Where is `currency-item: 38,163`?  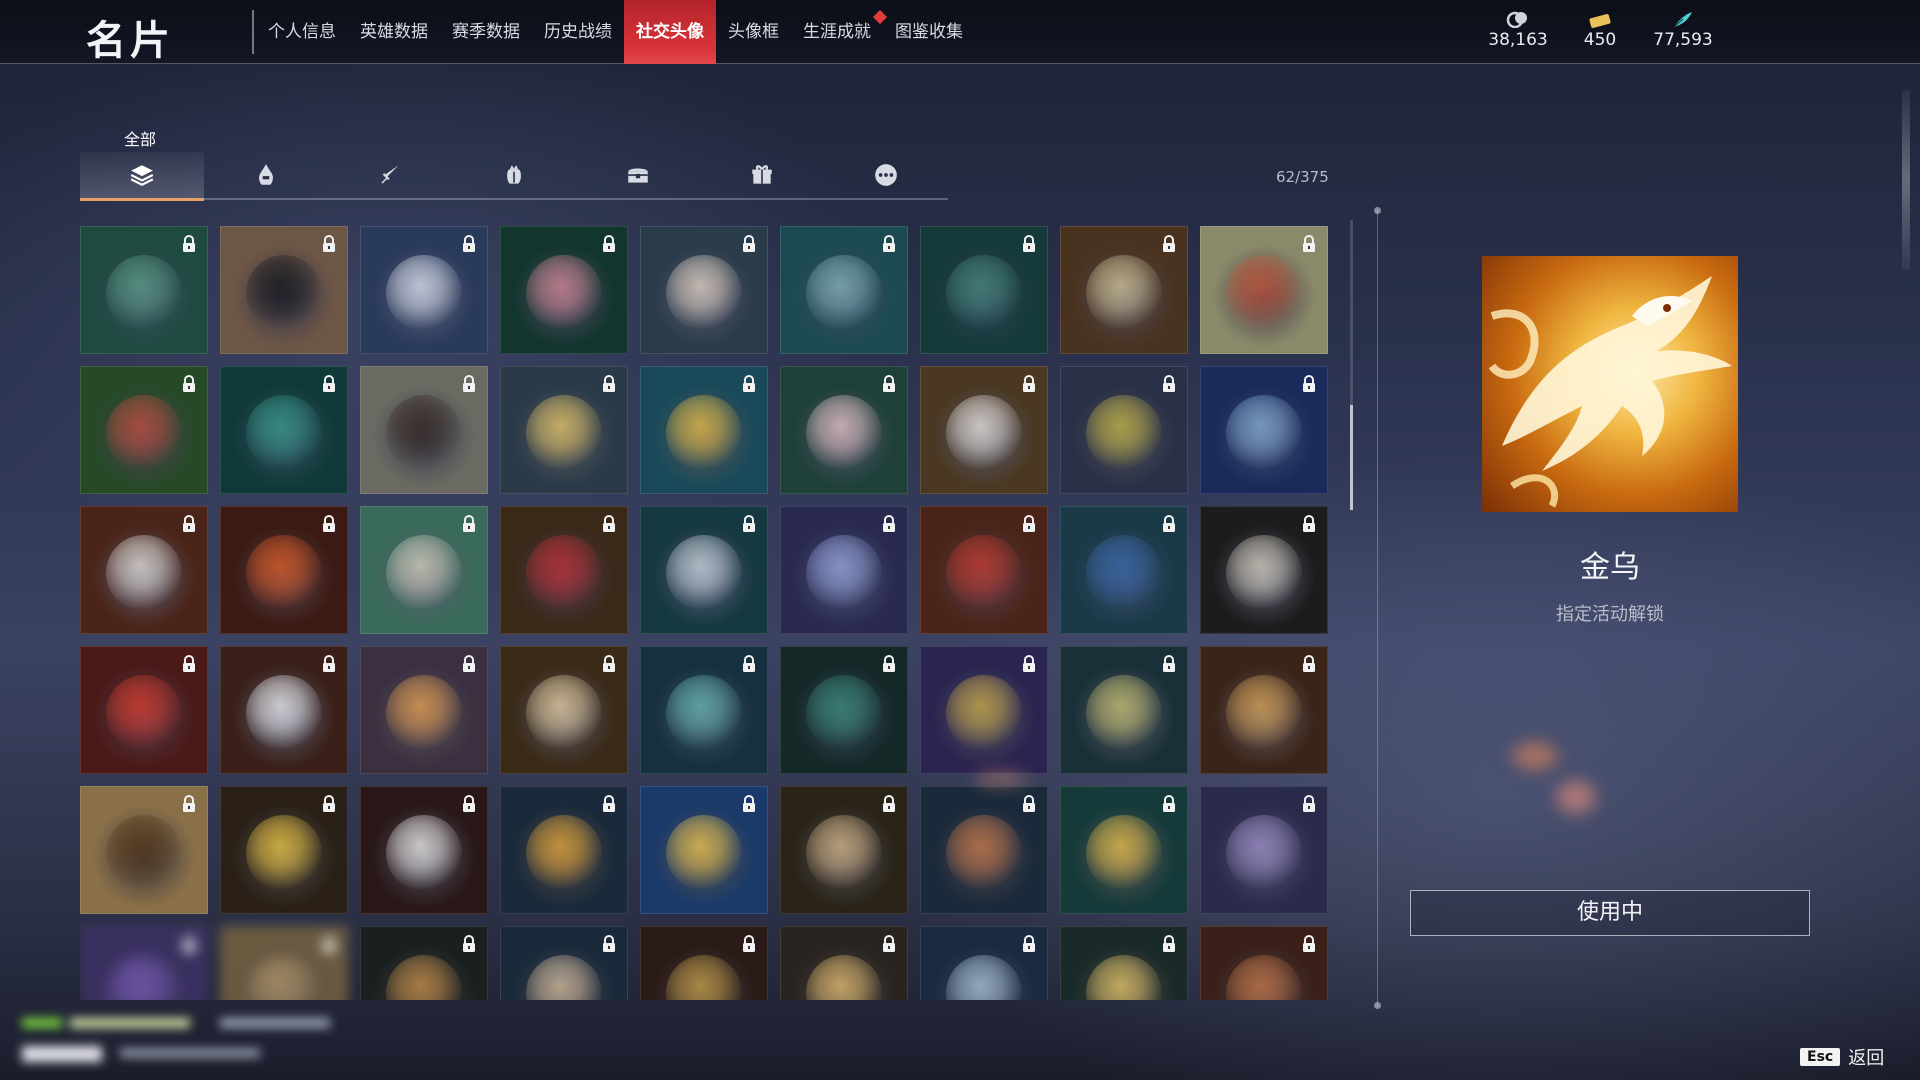
currency-item: 38,163 is located at coordinates (1518, 30).